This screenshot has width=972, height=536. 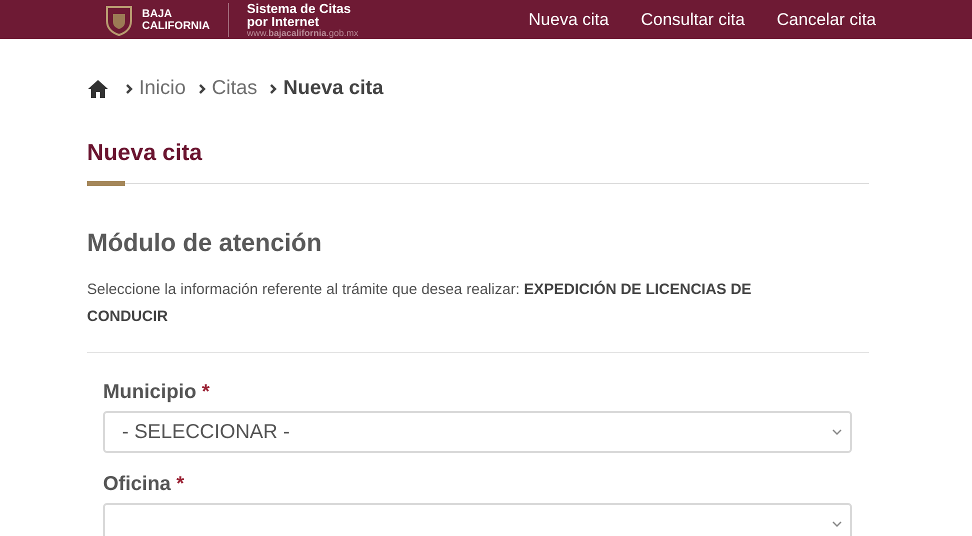 I want to click on instructions-text: Seleccione la información referente al trámite que desea realizar: EXPEDICIÓN DE LICENCIAS DE CONDUCIR, so click(x=419, y=303).